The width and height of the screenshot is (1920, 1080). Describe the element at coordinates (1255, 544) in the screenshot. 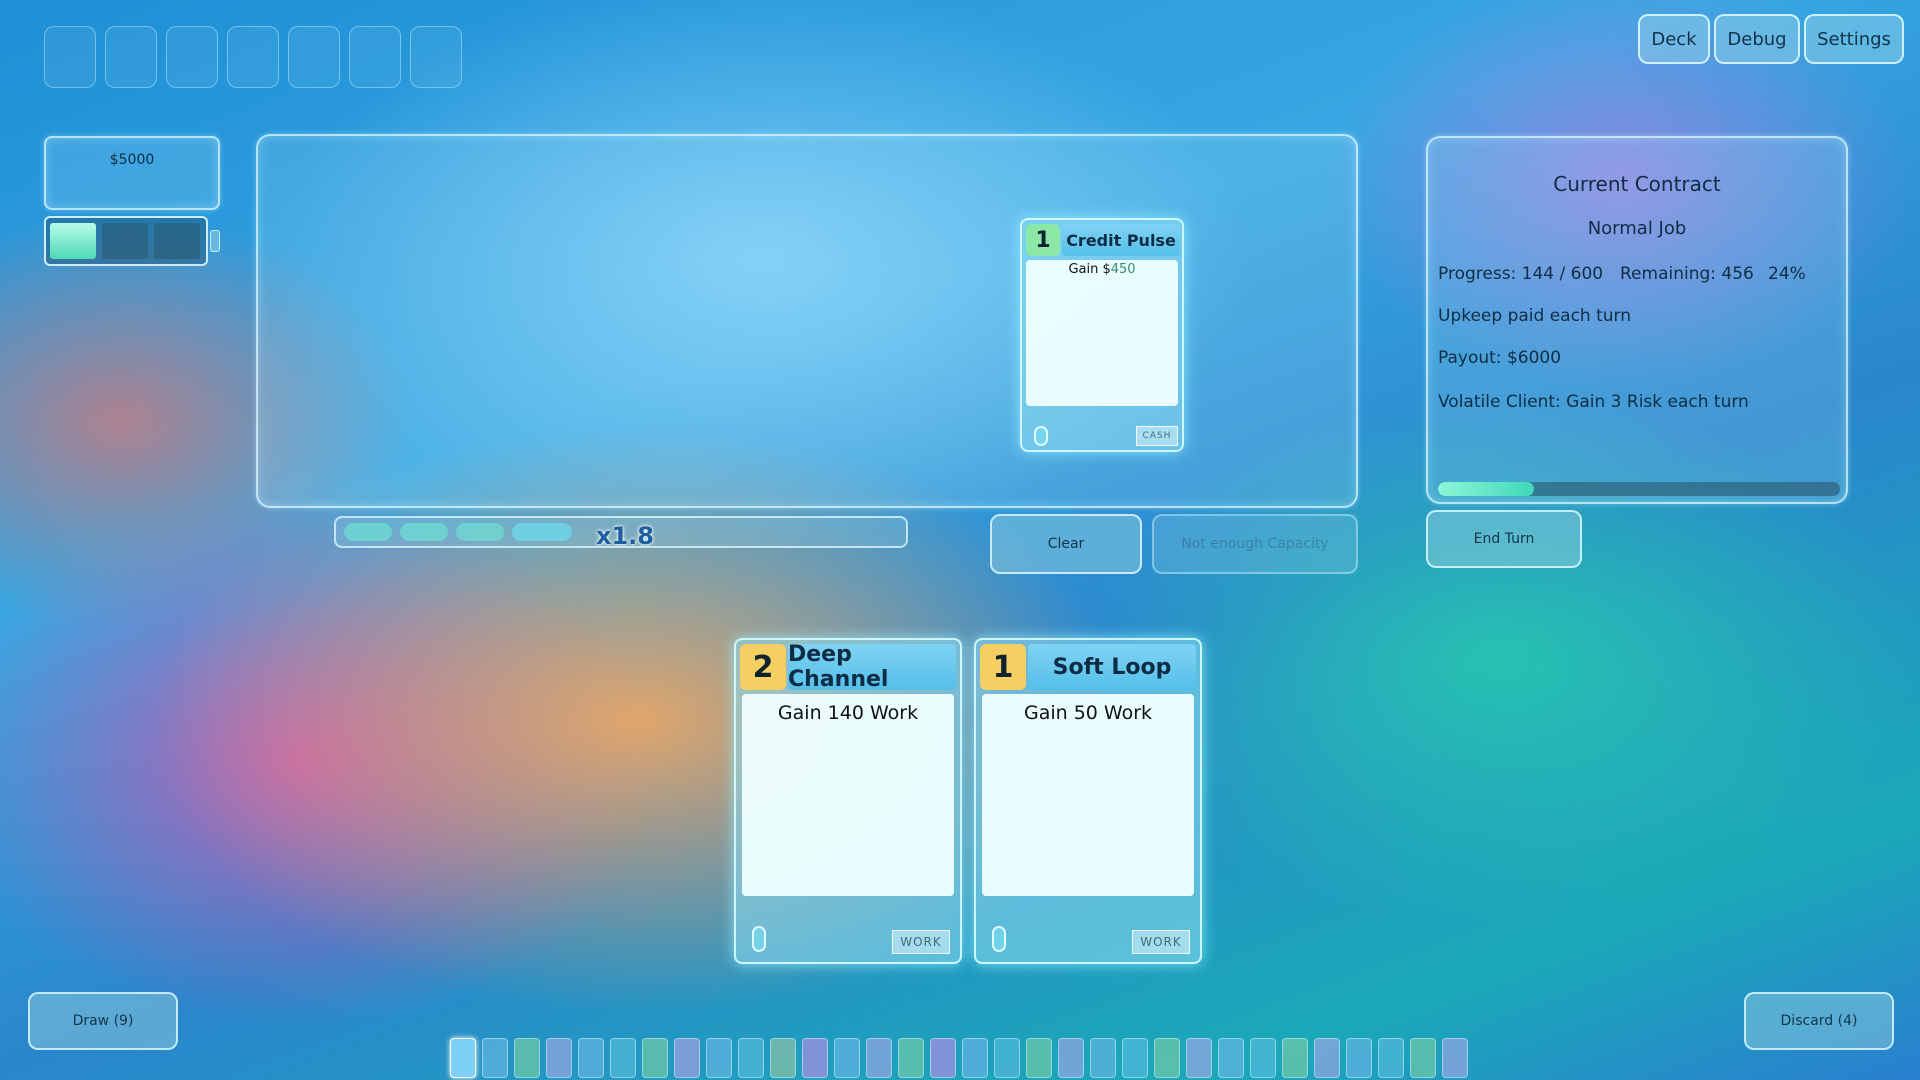

I see `play-status-button: Not enough Capacity` at that location.